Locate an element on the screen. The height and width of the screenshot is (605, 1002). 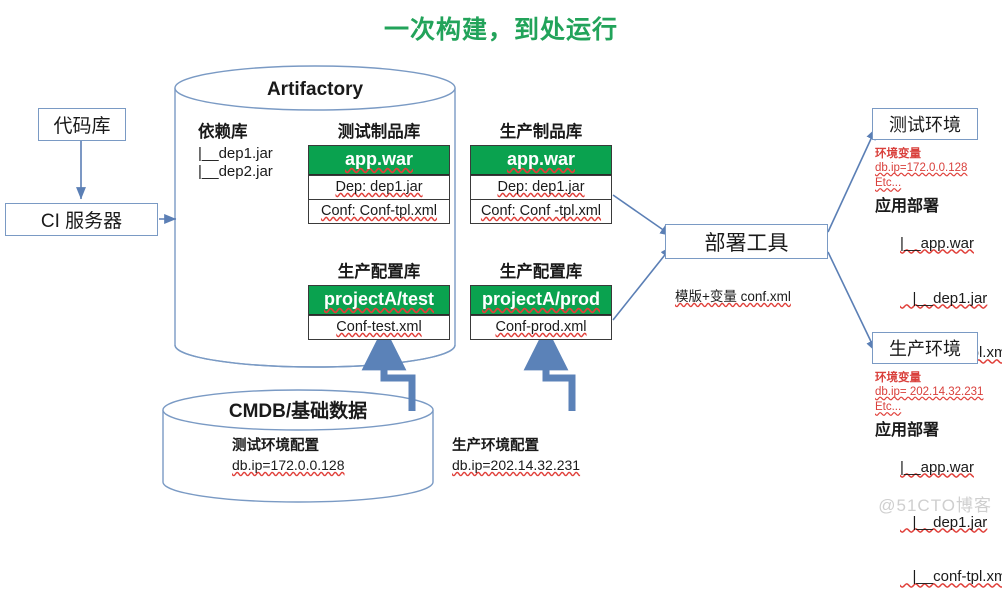
prod-config-repo-group: 生产配置库 projectA/prod Conf-prod.xml is located at coordinates (541, 299).